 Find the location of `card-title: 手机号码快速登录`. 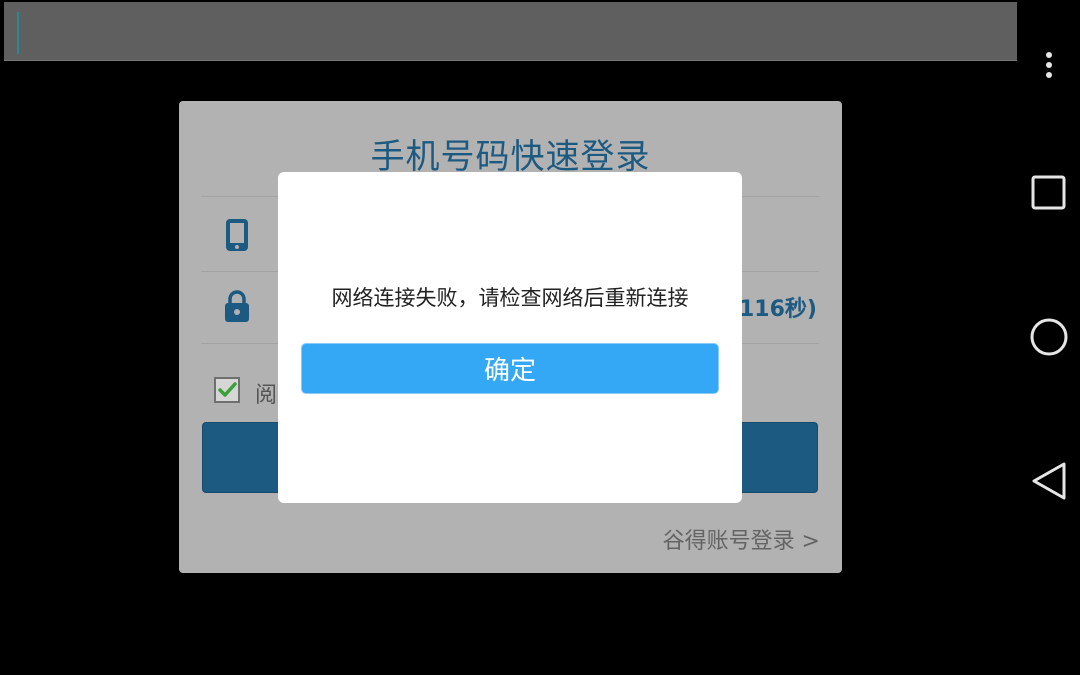

card-title: 手机号码快速登录 is located at coordinates (510, 157).